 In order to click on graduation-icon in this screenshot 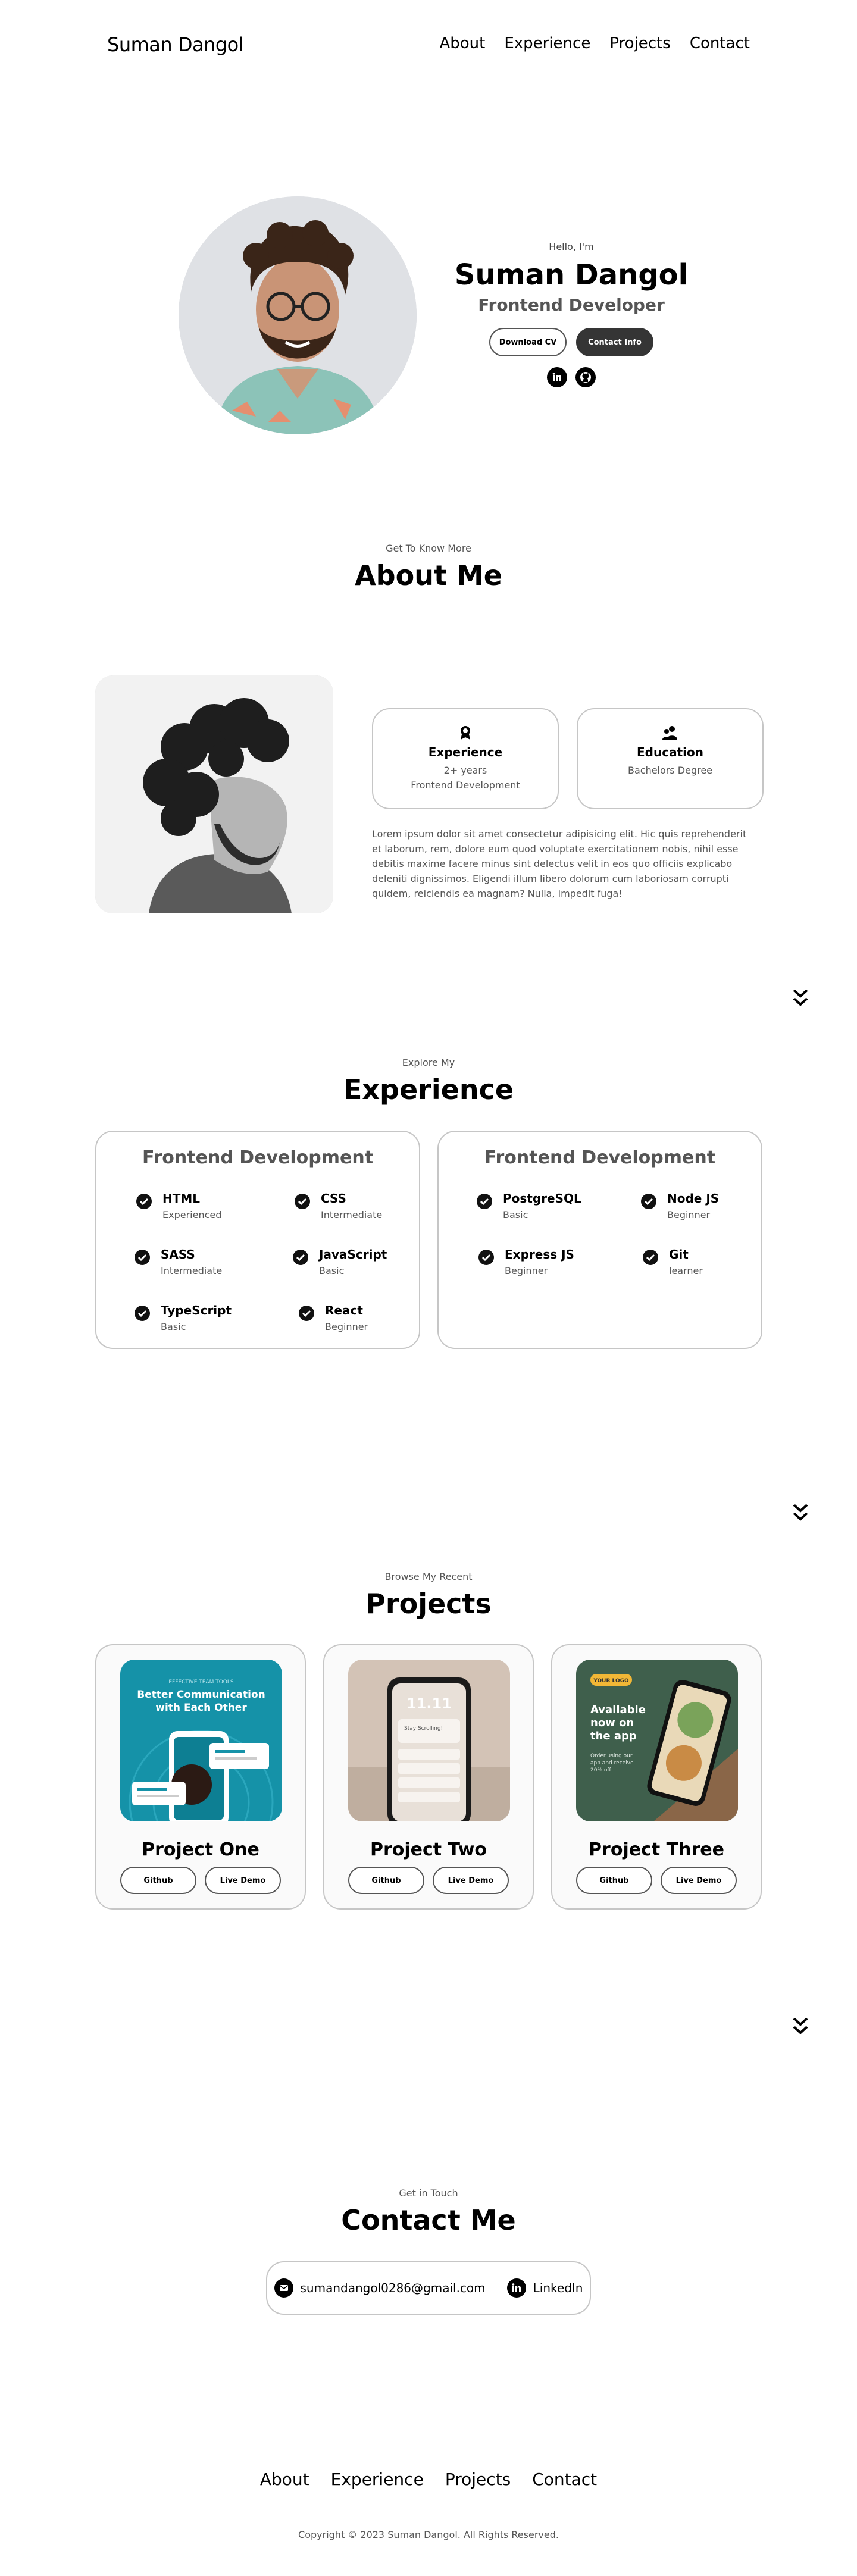, I will do `click(670, 732)`.